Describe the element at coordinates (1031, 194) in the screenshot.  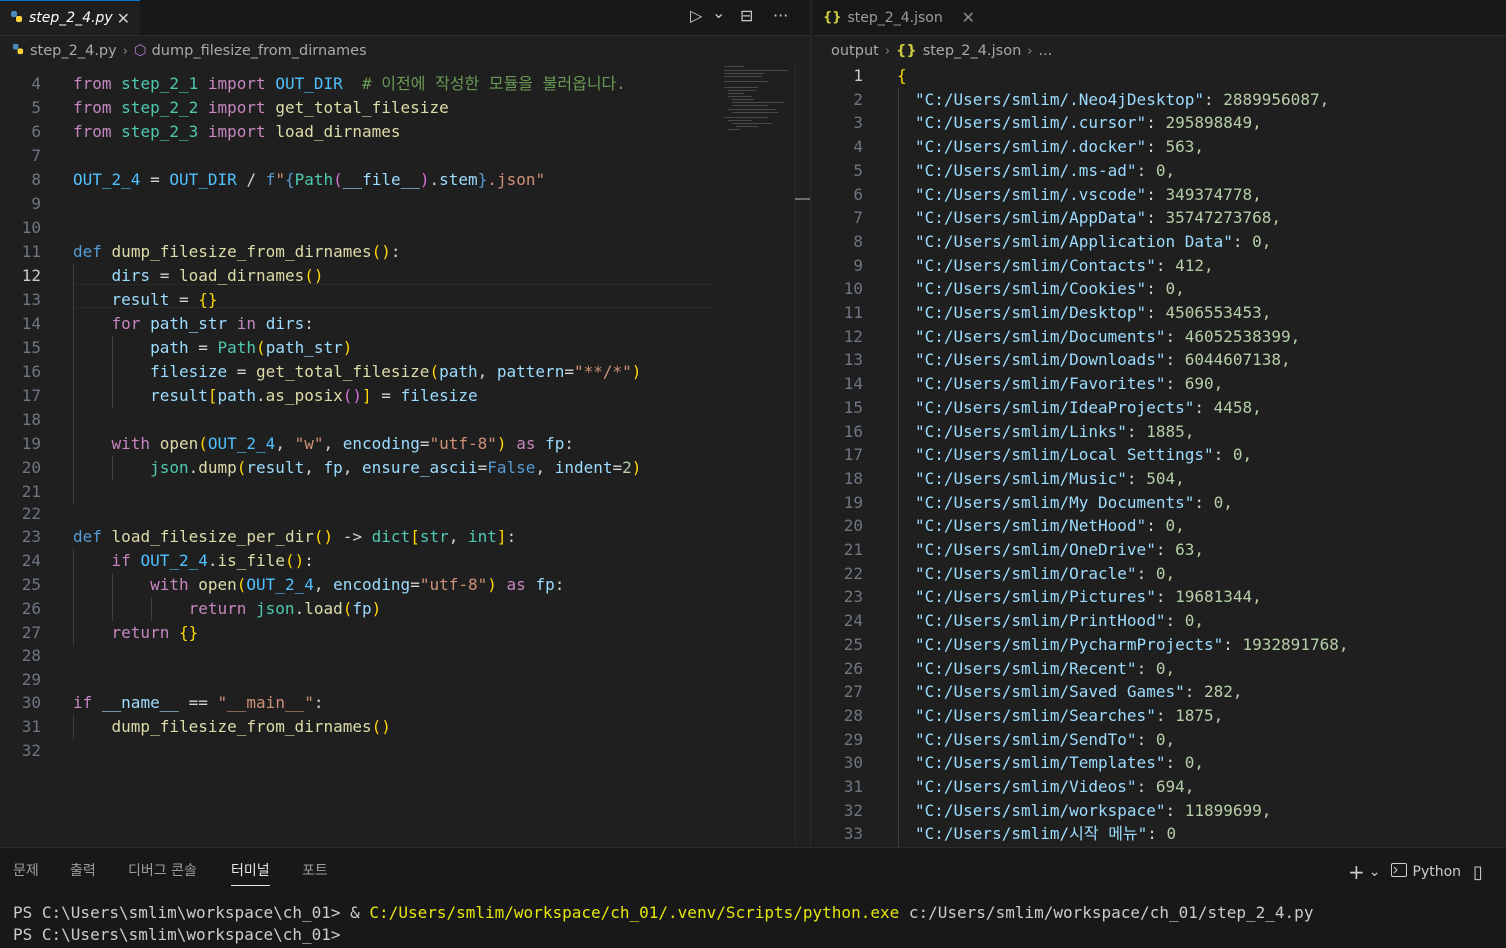
I see `json-key: "C:/Users/smlim/.vscode"` at that location.